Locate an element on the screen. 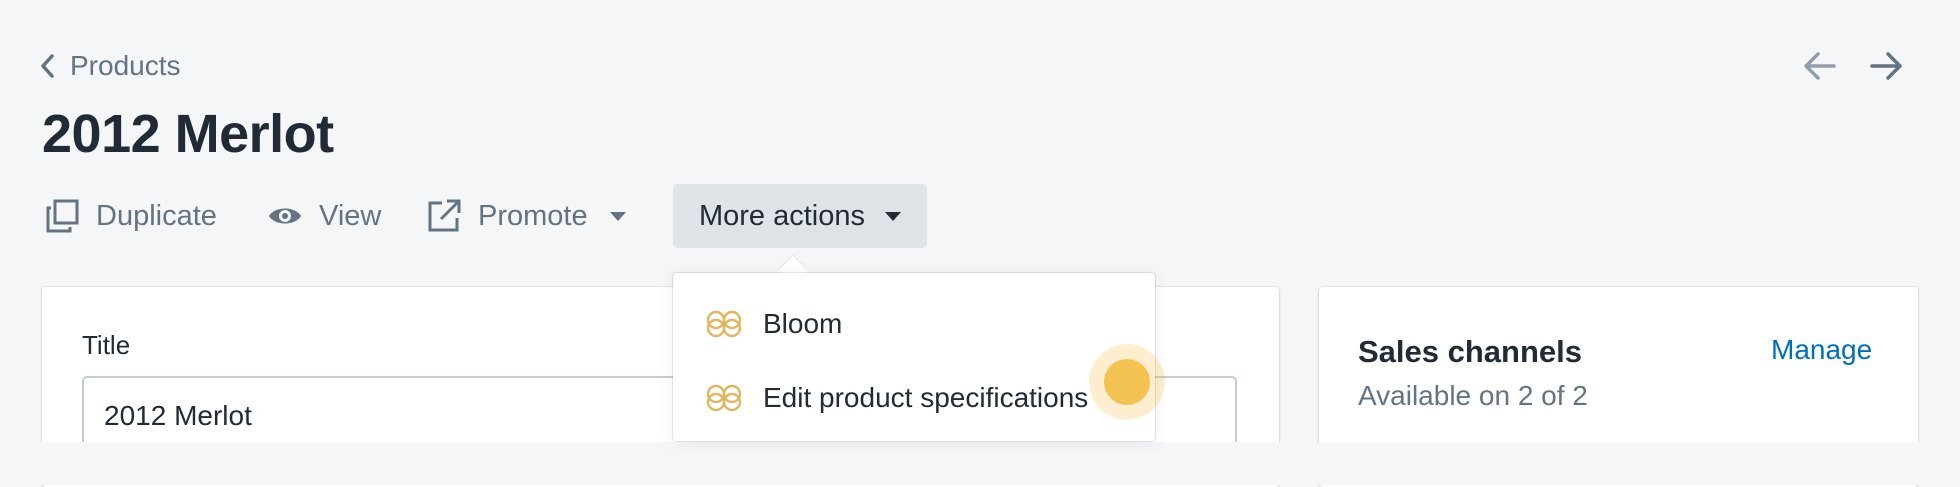  more-actions-button: More actions is located at coordinates (800, 216).